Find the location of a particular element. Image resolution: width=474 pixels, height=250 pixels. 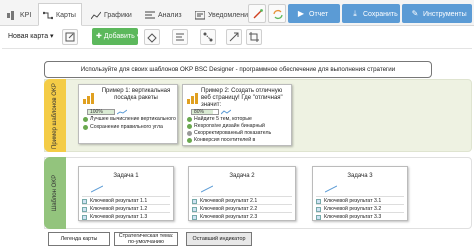

tab-notifications: Уведомления is located at coordinates (221, 14).